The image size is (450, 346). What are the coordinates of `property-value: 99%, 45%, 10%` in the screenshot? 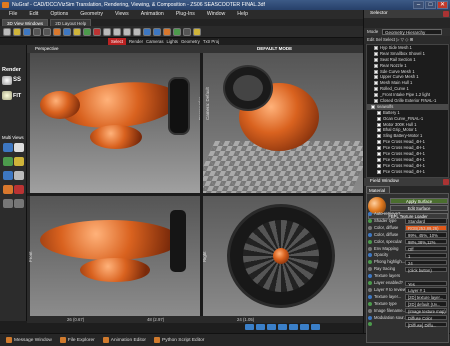 It's located at (426, 235).